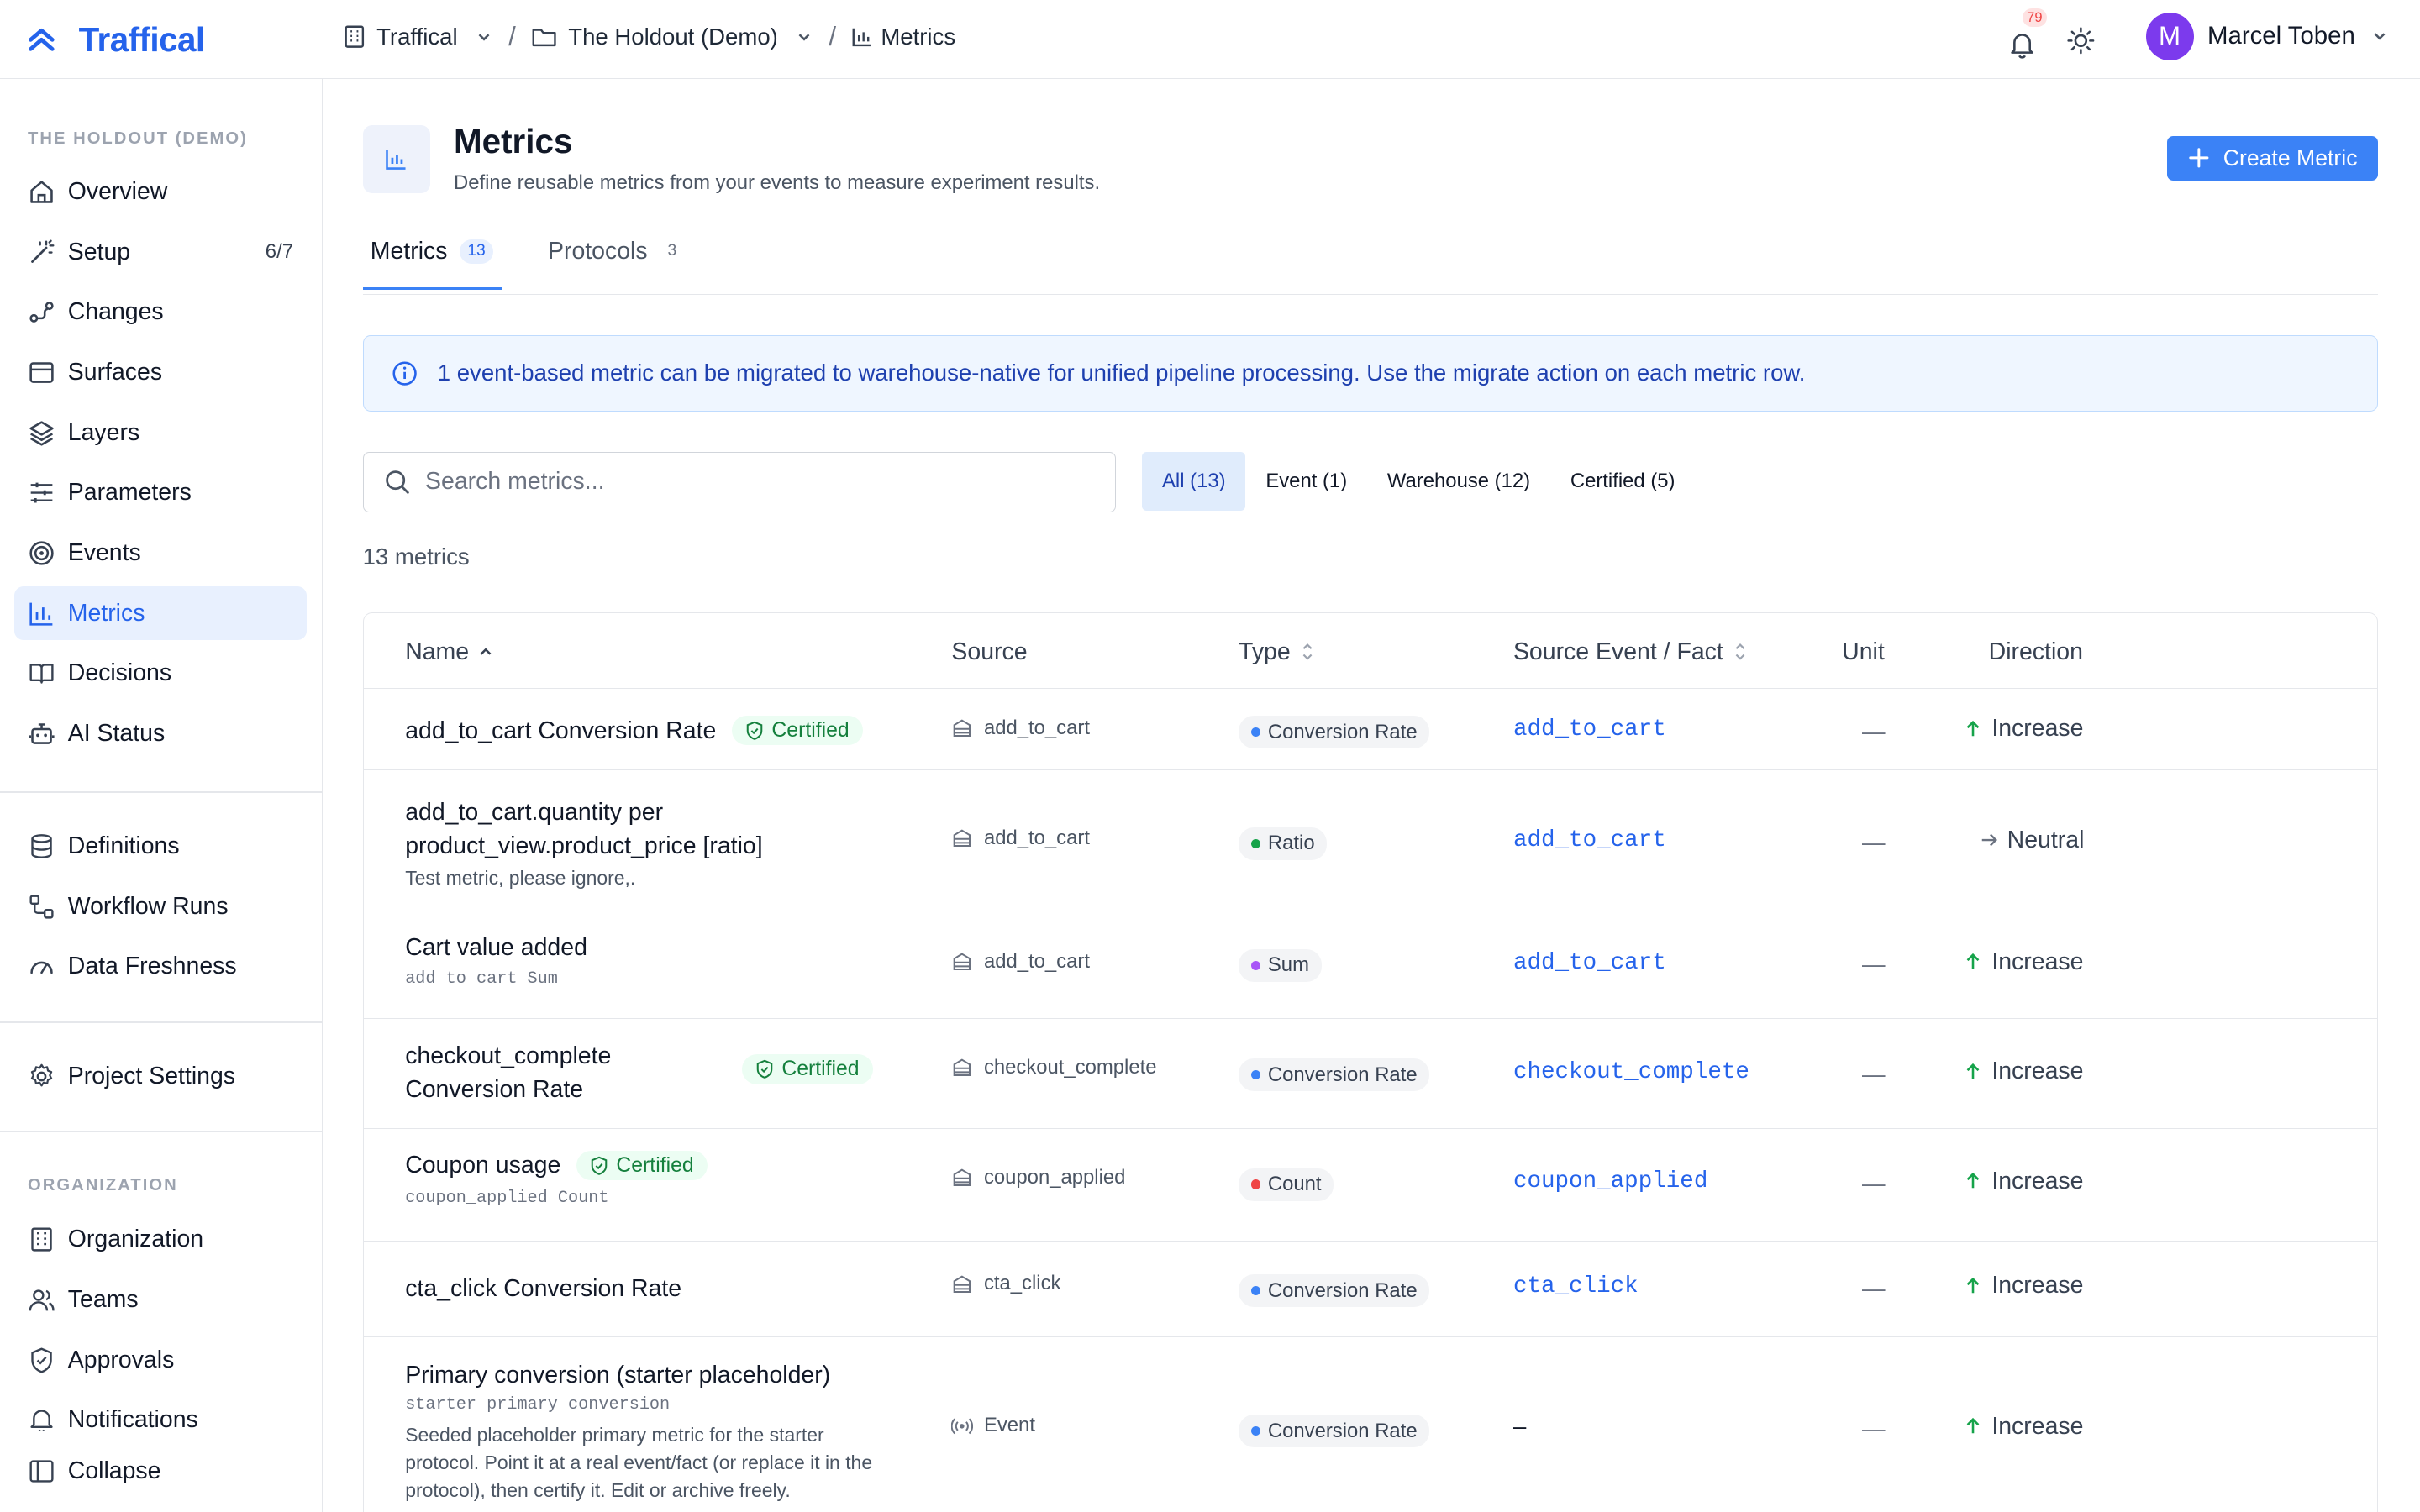 This screenshot has height=1512, width=2420. What do you see at coordinates (477, 251) in the screenshot?
I see `tab-count-badge: 13` at bounding box center [477, 251].